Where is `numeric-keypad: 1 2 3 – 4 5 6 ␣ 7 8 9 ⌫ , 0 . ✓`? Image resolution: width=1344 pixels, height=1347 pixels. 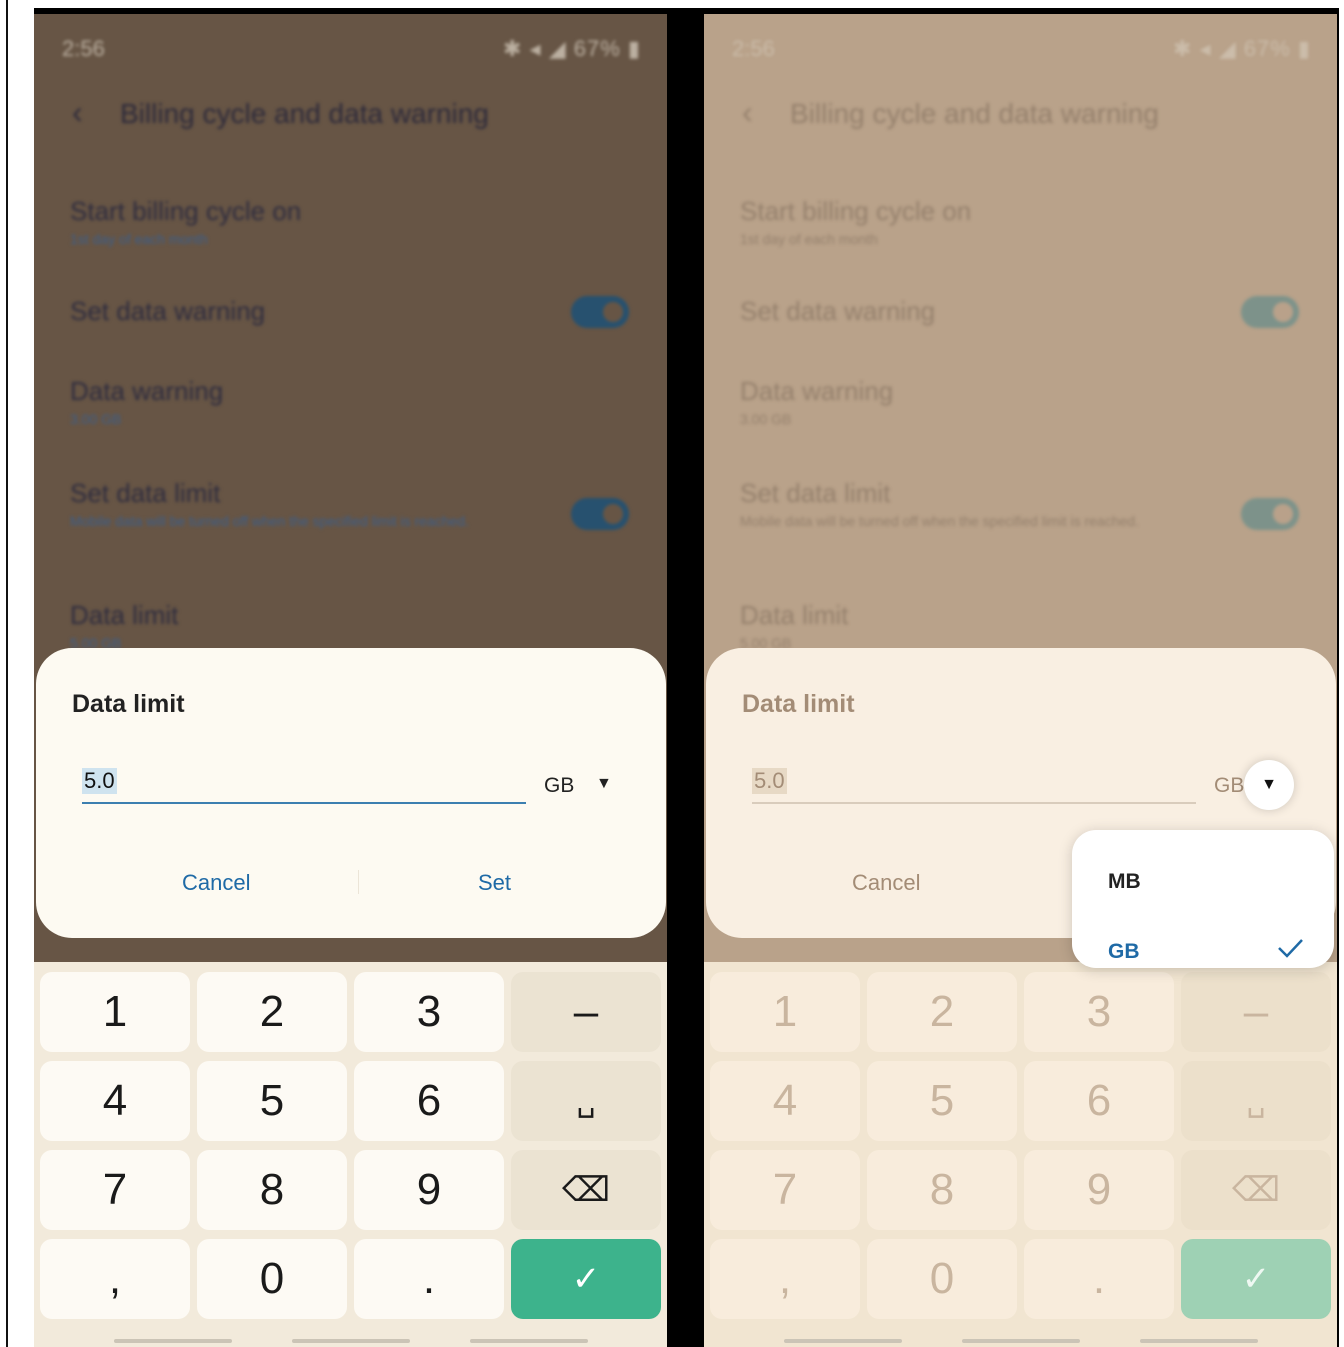
numeric-keypad: 1 2 3 – 4 5 6 ␣ 7 8 9 ⌫ , 0 . ✓ is located at coordinates (1020, 1154).